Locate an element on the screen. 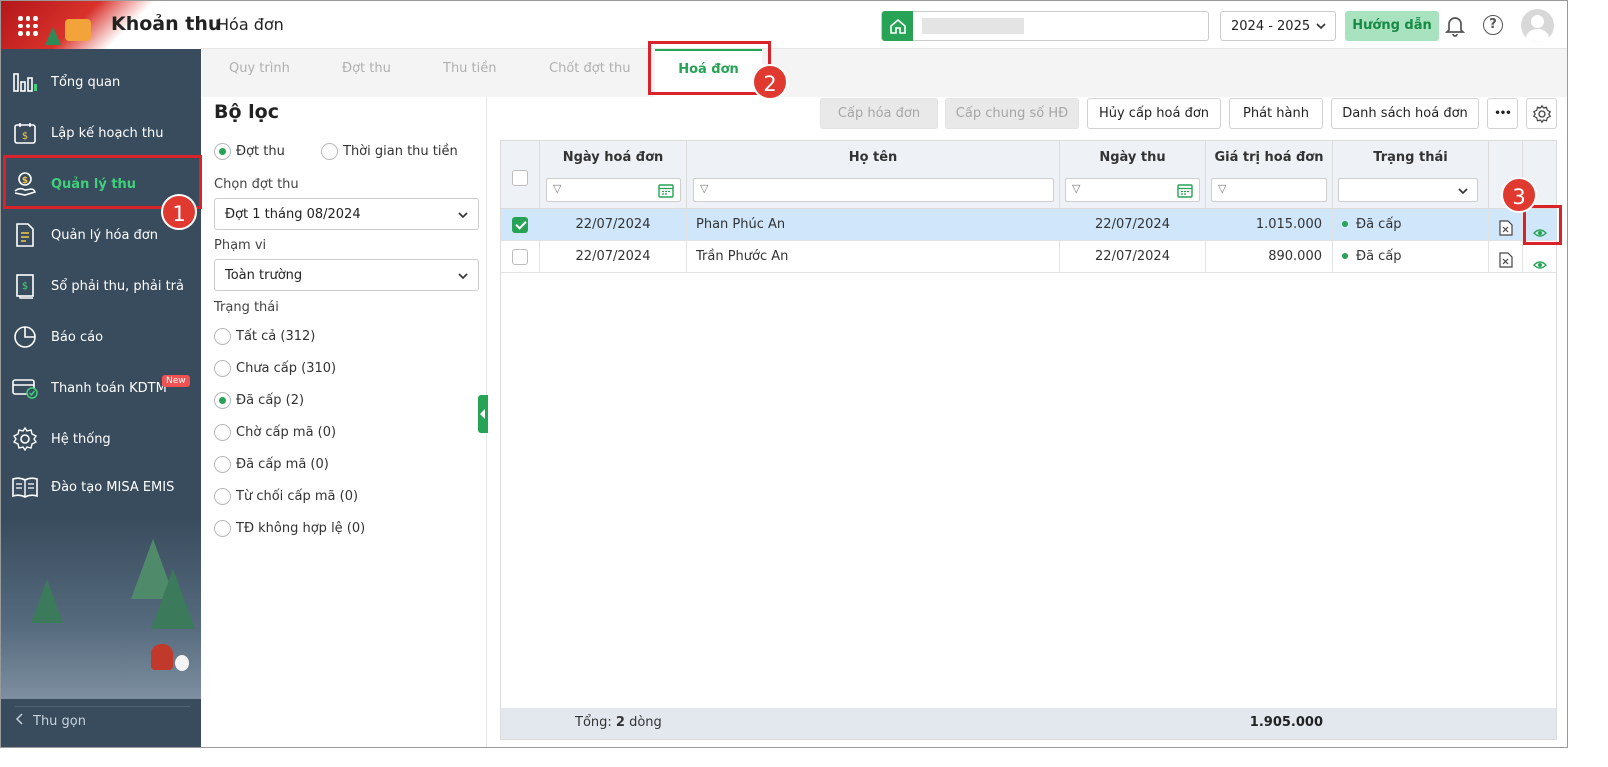 This screenshot has height=767, width=1608. invoice-list-button: Danh sách hoá đơn is located at coordinates (1405, 113).